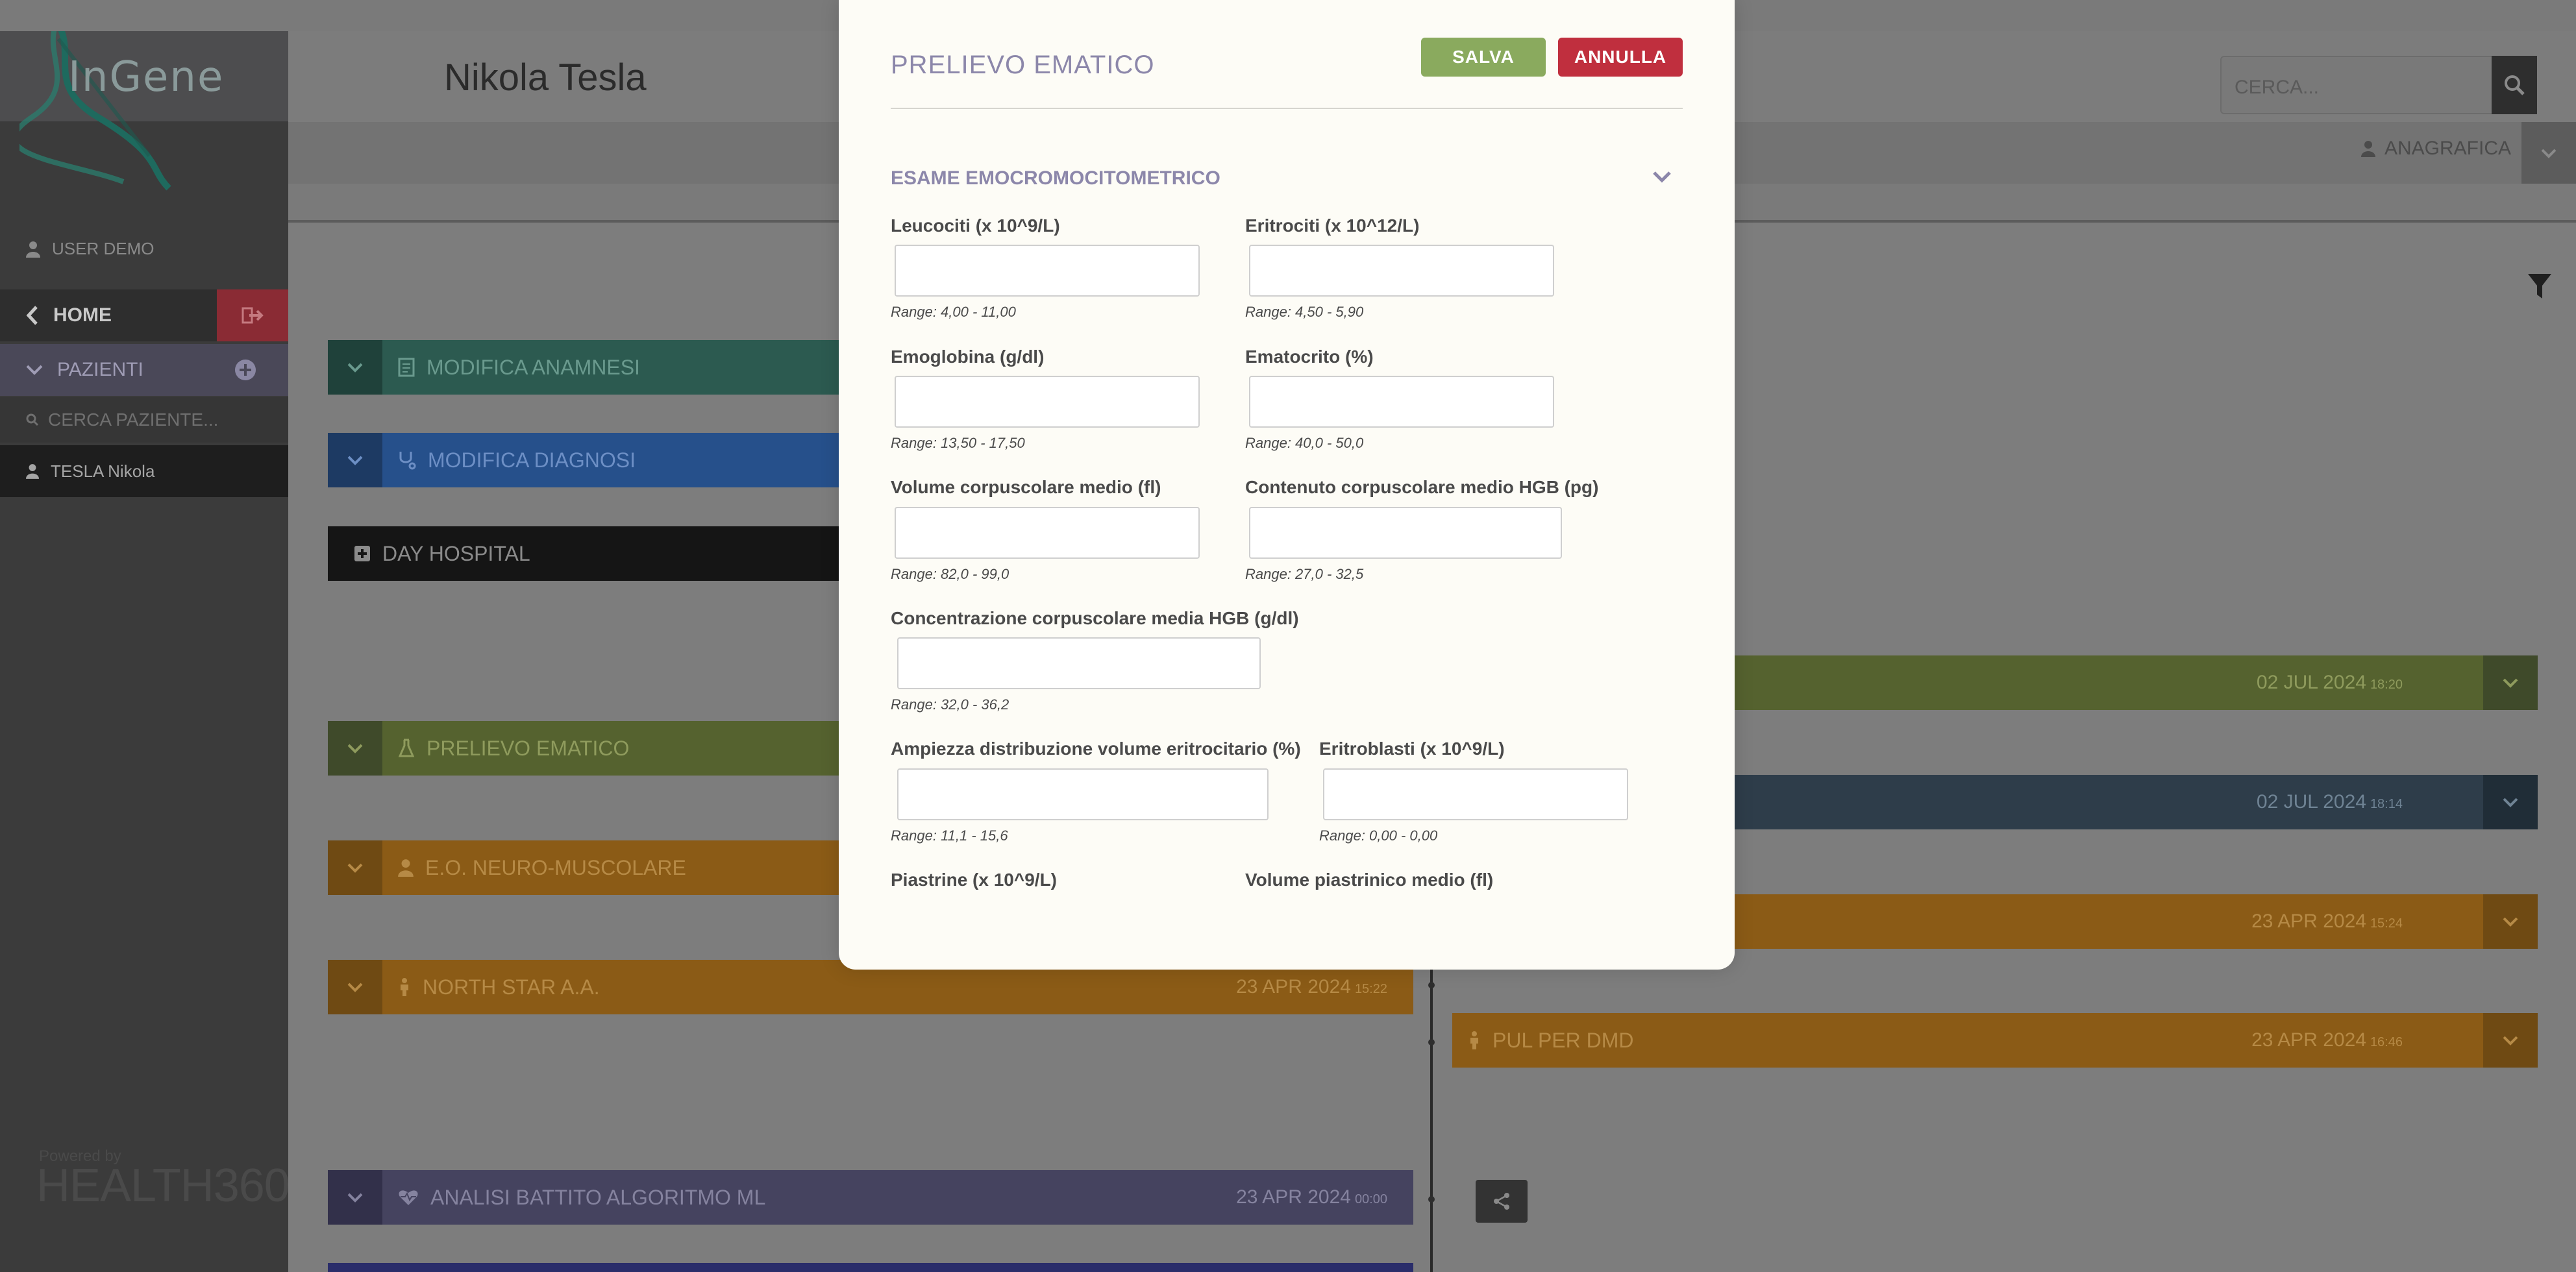  Describe the element at coordinates (252, 315) in the screenshot. I see `logout-button` at that location.